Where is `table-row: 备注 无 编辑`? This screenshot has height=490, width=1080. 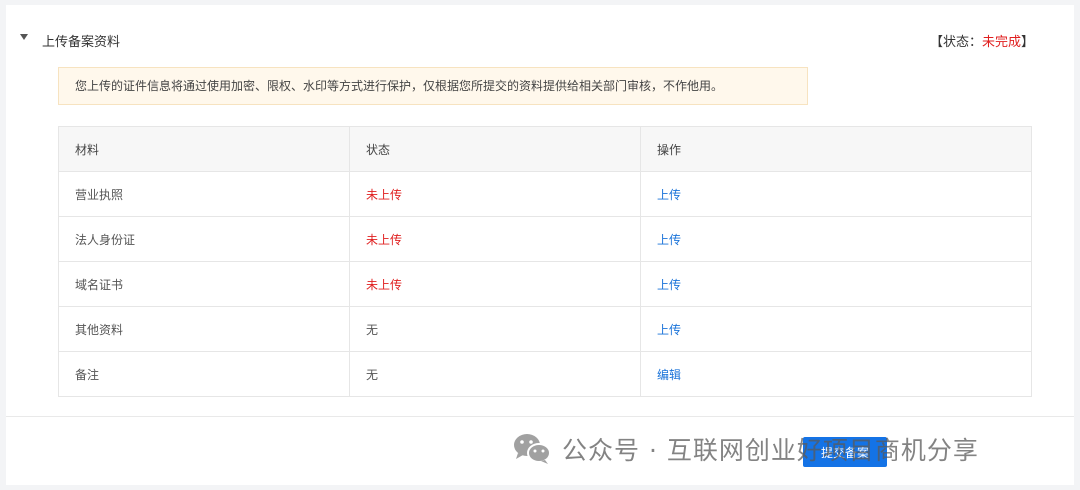
table-row: 备注 无 编辑 is located at coordinates (545, 374).